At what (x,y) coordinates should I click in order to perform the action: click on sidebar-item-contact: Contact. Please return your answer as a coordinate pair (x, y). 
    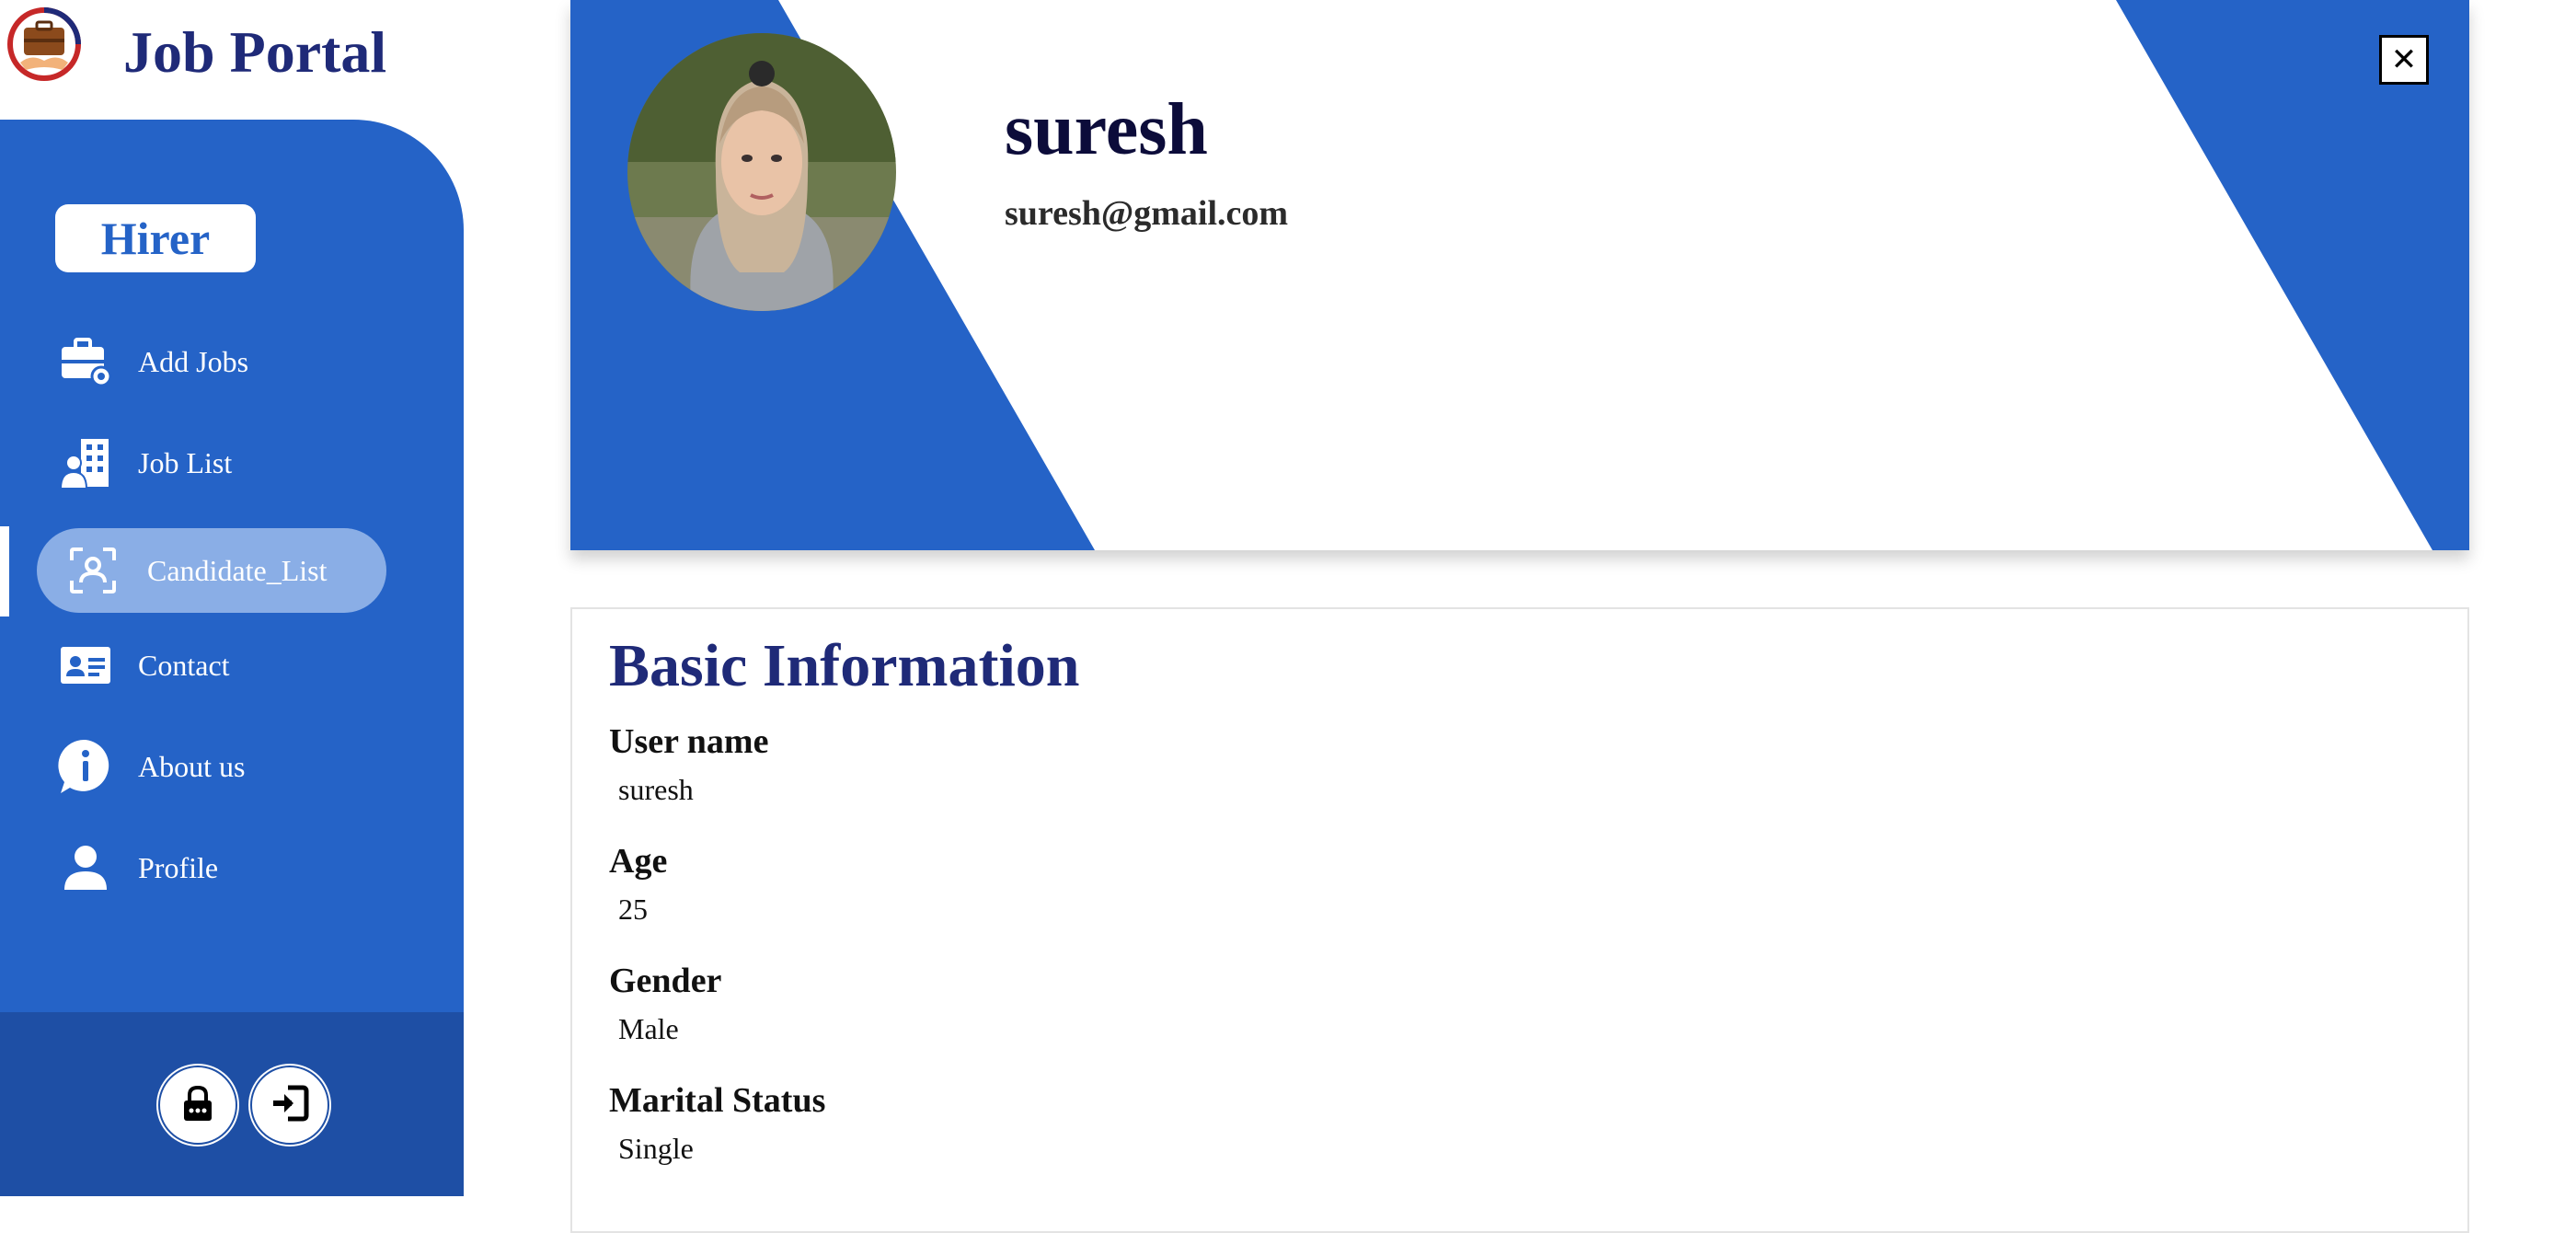
    Looking at the image, I should click on (211, 665).